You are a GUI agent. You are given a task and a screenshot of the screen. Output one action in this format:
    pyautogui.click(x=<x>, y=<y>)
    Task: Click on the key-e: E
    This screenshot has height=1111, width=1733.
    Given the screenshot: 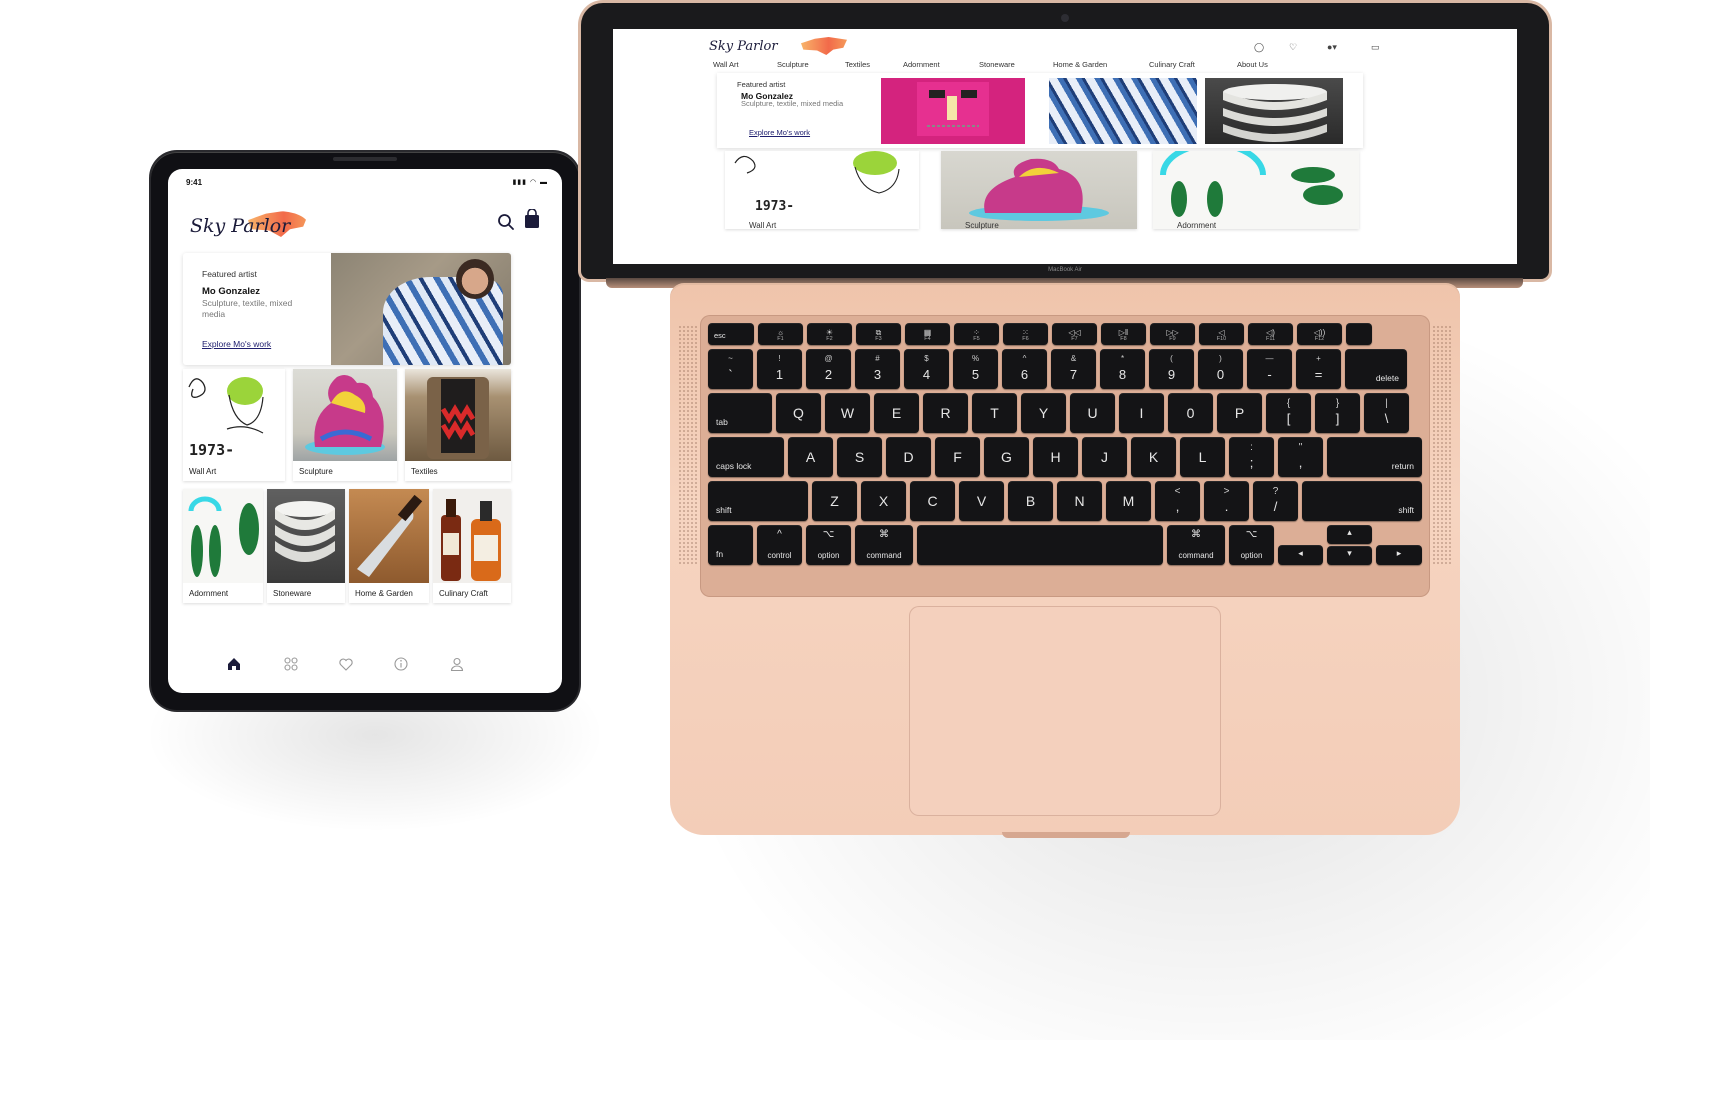 What is the action you would take?
    pyautogui.click(x=896, y=413)
    